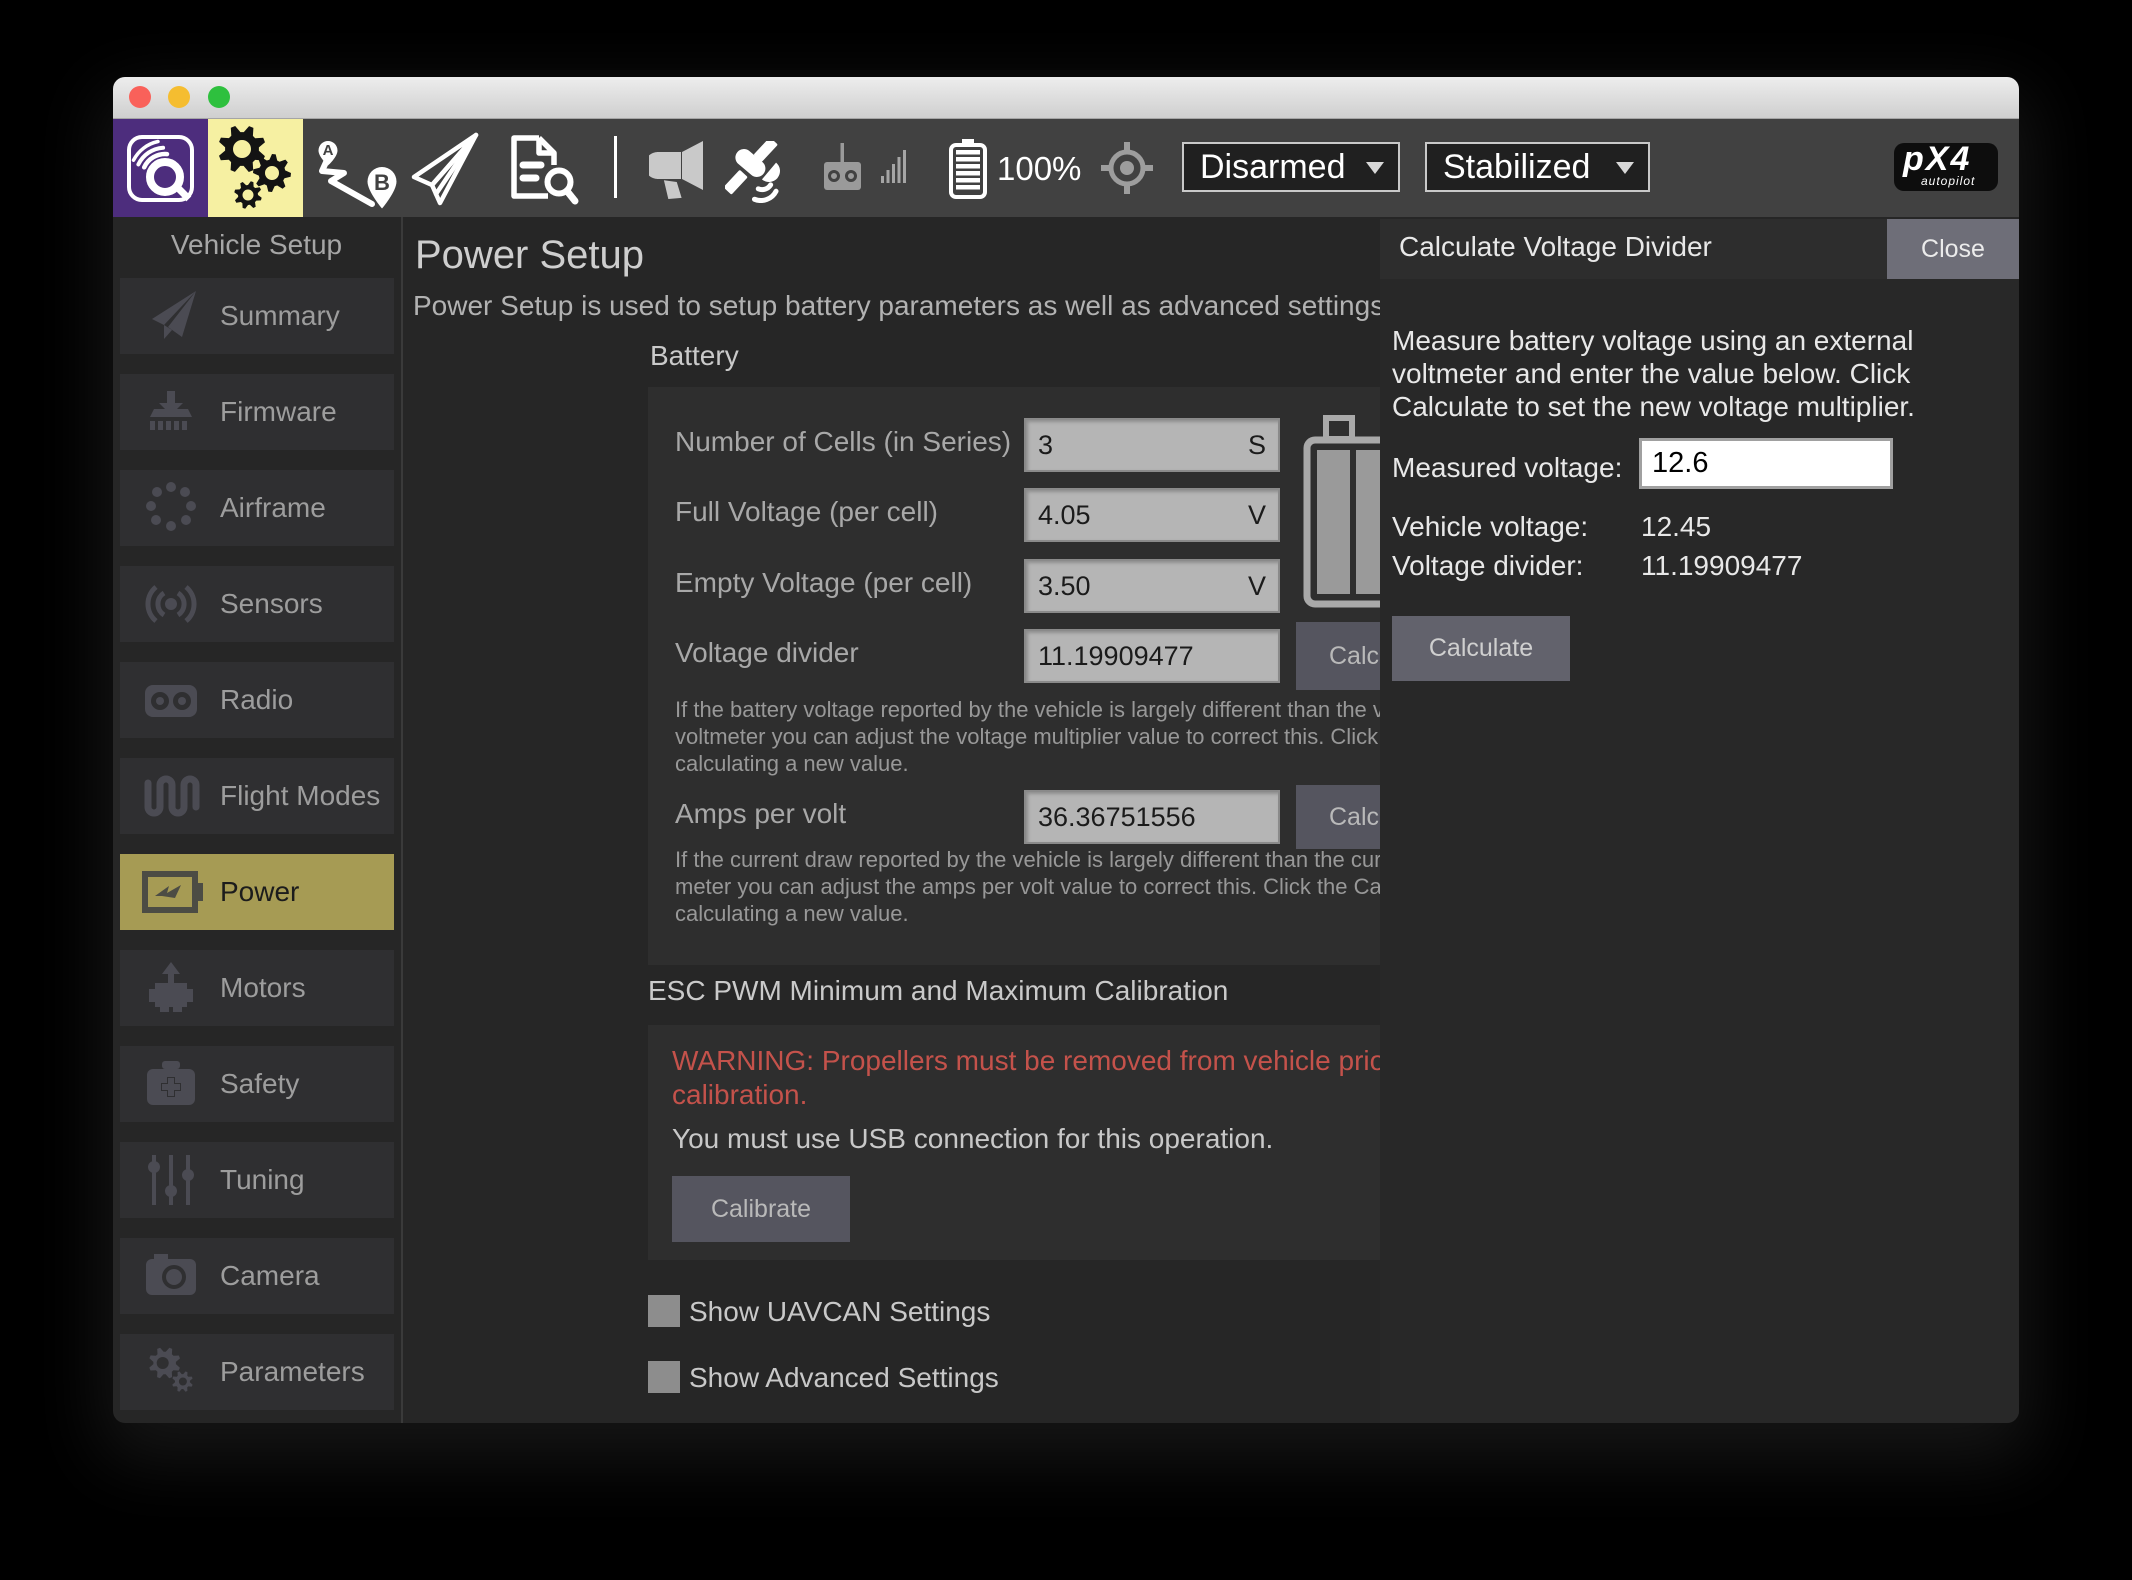 This screenshot has height=1580, width=2132. What do you see at coordinates (382, 182) in the screenshot?
I see `svg-text: B` at bounding box center [382, 182].